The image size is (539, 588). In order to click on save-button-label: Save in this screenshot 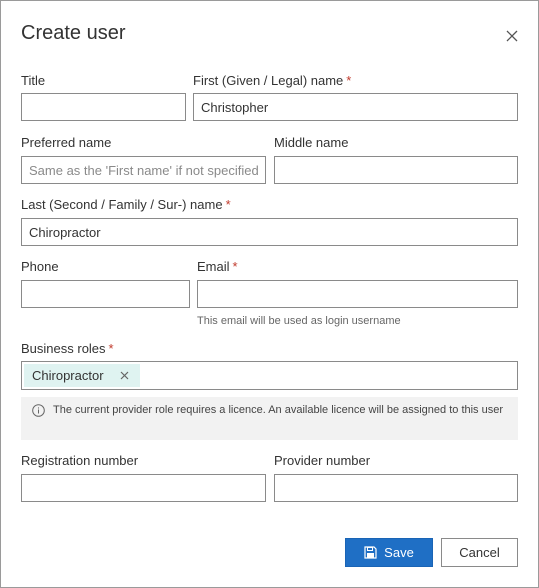, I will do `click(399, 552)`.